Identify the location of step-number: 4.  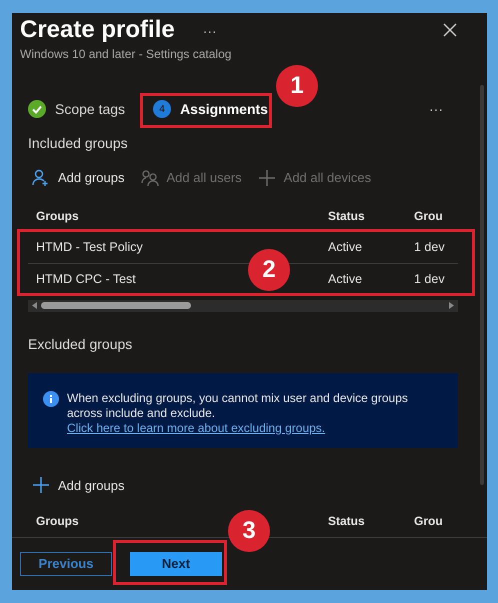
(162, 109).